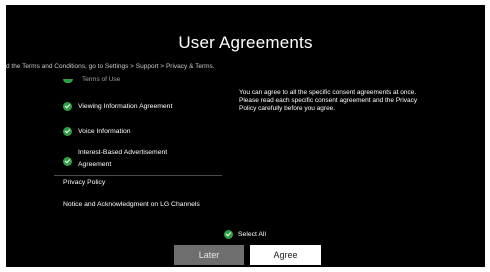 The height and width of the screenshot is (272, 490). What do you see at coordinates (287, 108) in the screenshot?
I see `description-line: Policy carefully before you agree.` at bounding box center [287, 108].